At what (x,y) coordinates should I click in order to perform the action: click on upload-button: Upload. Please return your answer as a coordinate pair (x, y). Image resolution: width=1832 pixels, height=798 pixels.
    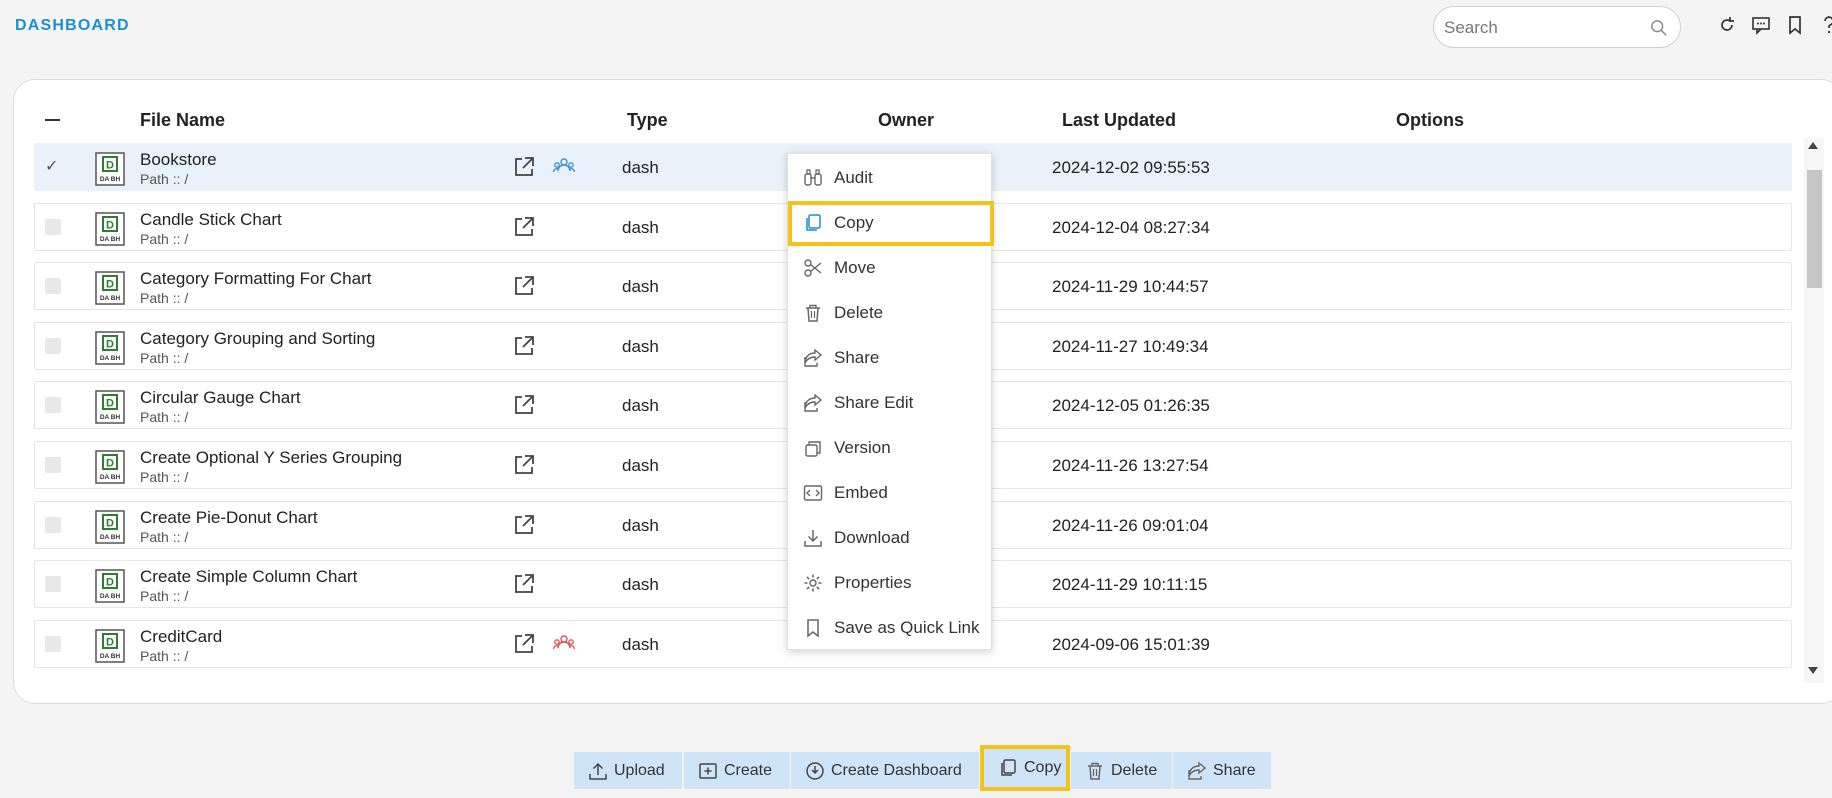
    Looking at the image, I should click on (628, 770).